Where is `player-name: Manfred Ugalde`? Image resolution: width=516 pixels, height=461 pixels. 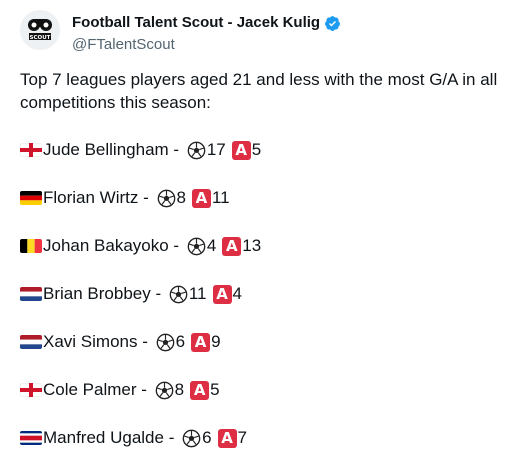 player-name: Manfred Ugalde is located at coordinates (103, 437).